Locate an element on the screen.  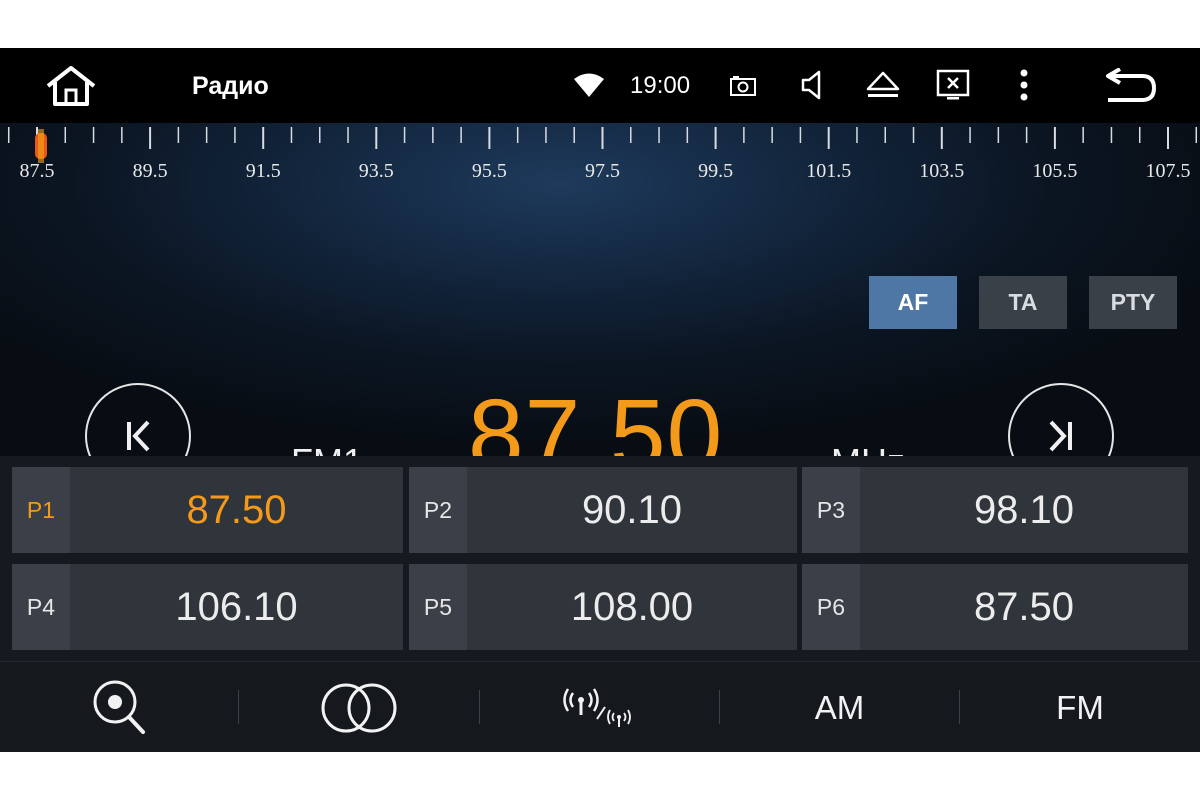
stereo-icon is located at coordinates (359, 707).